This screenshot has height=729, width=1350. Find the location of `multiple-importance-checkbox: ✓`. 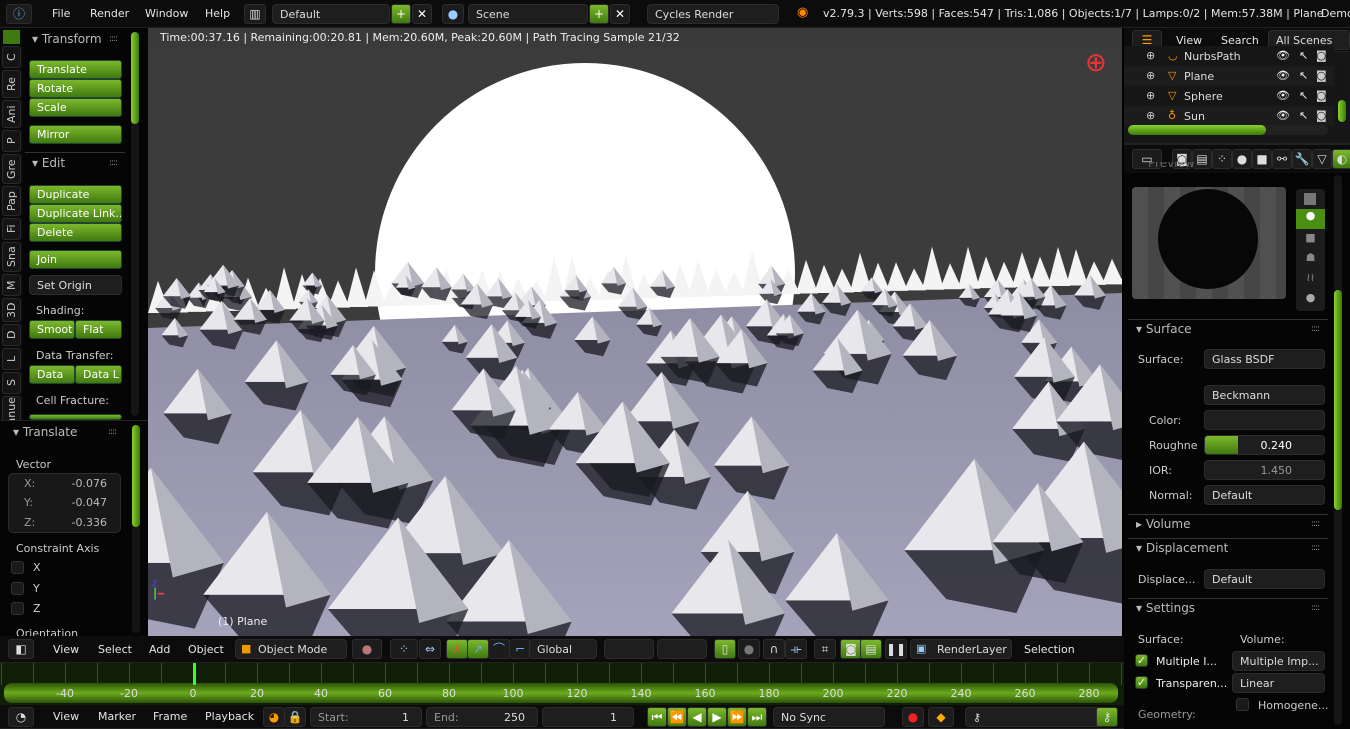

multiple-importance-checkbox: ✓ is located at coordinates (1141, 660).